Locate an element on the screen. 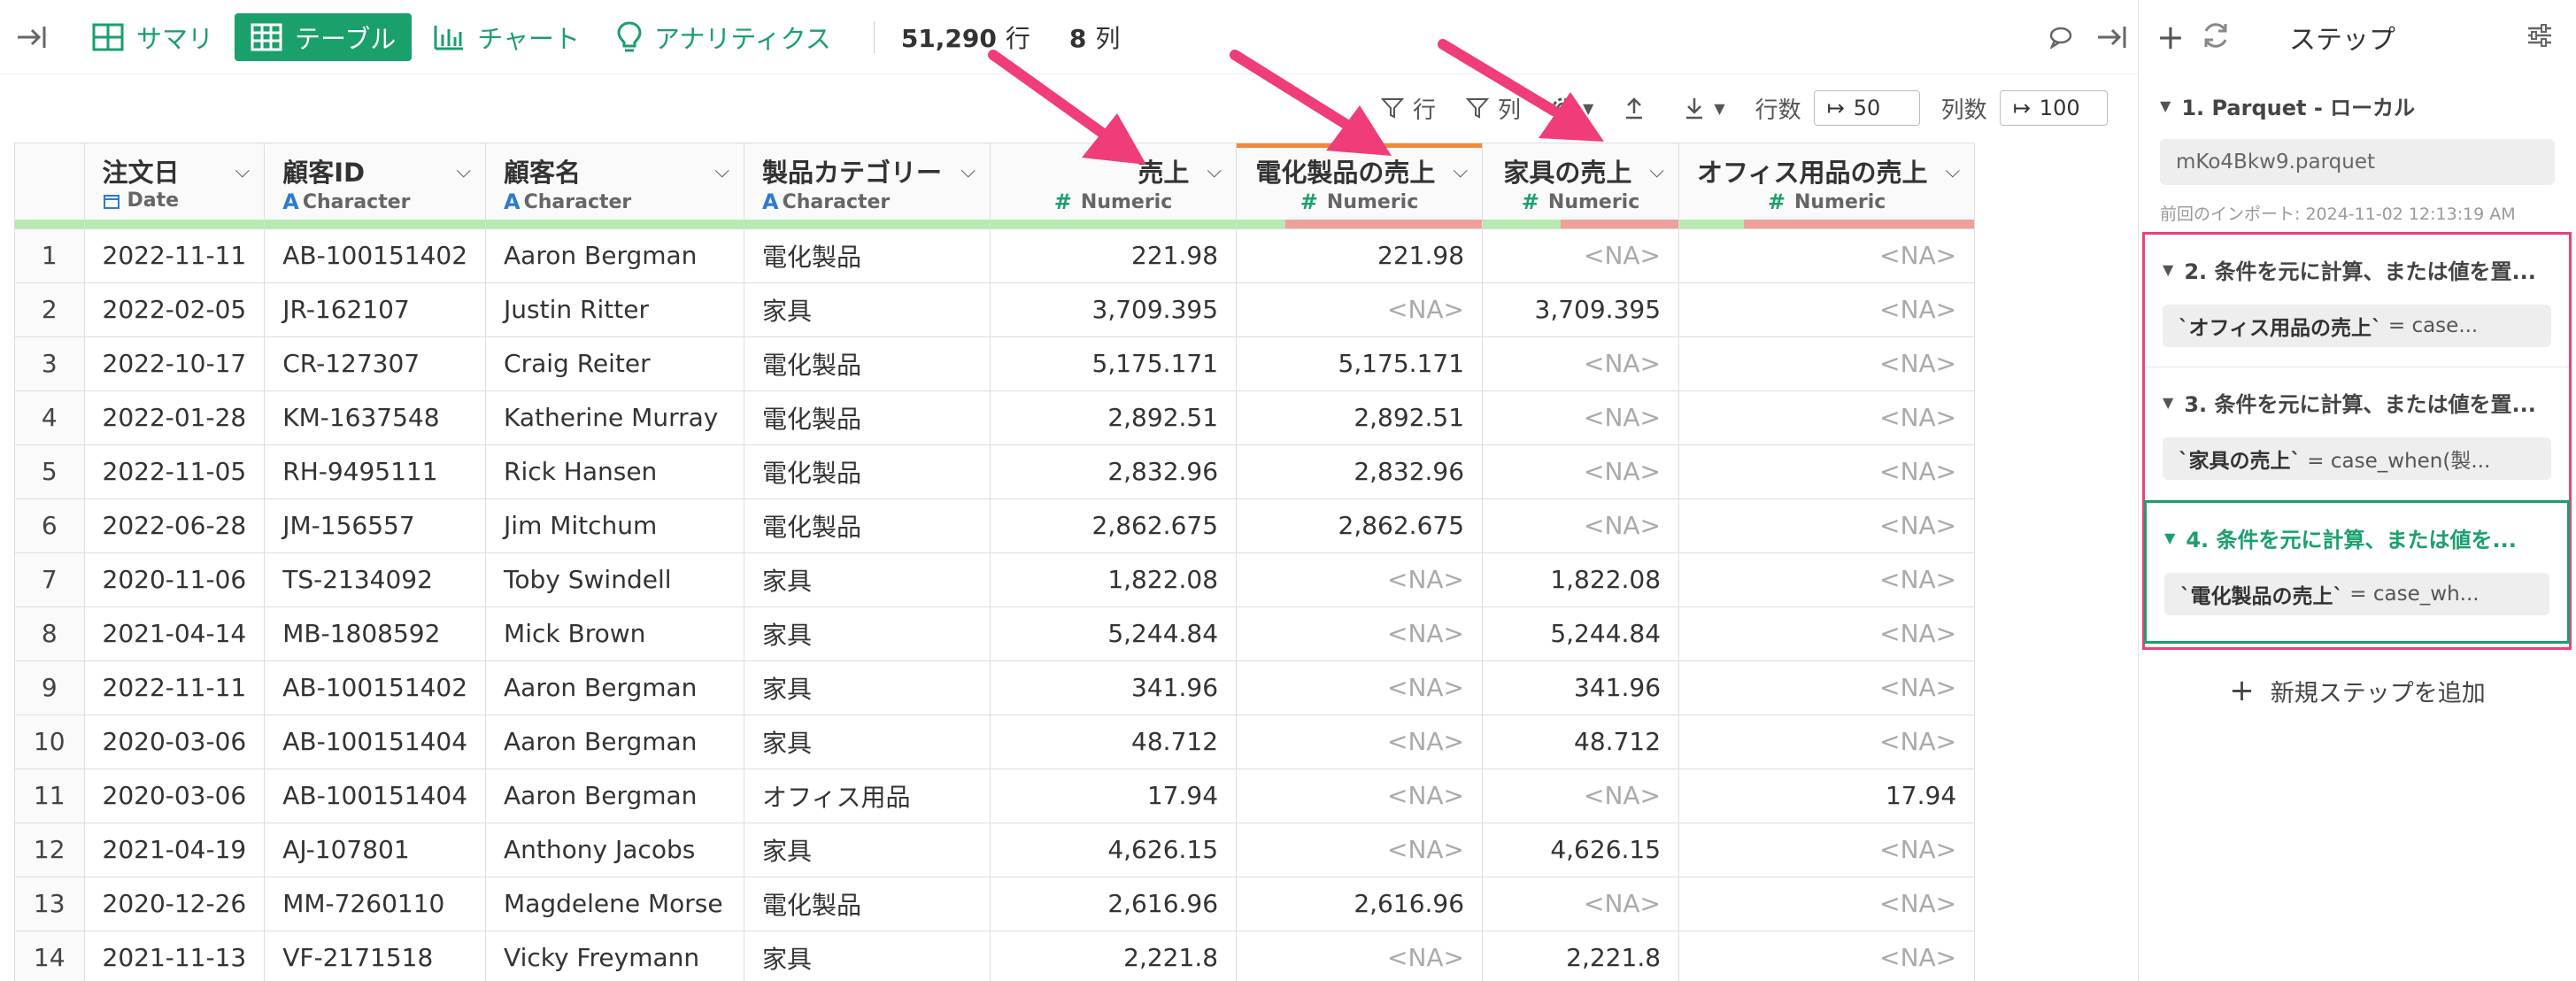  table-cell: 2020-11-06 is located at coordinates (175, 579).